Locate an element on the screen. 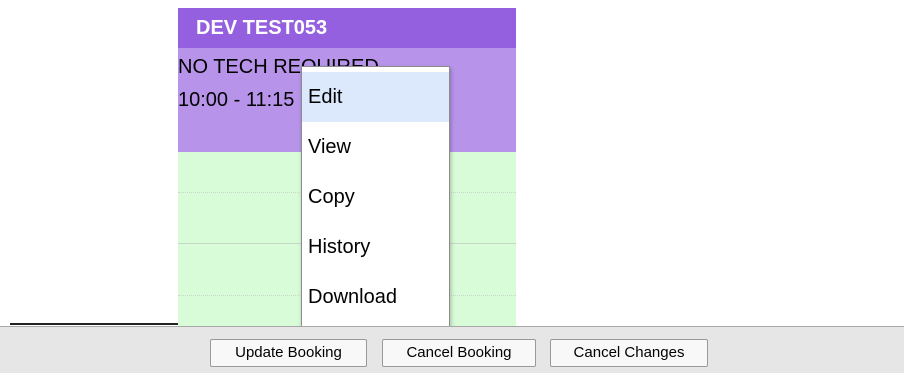  context-menu: Edit View Copy History Download is located at coordinates (375, 197).